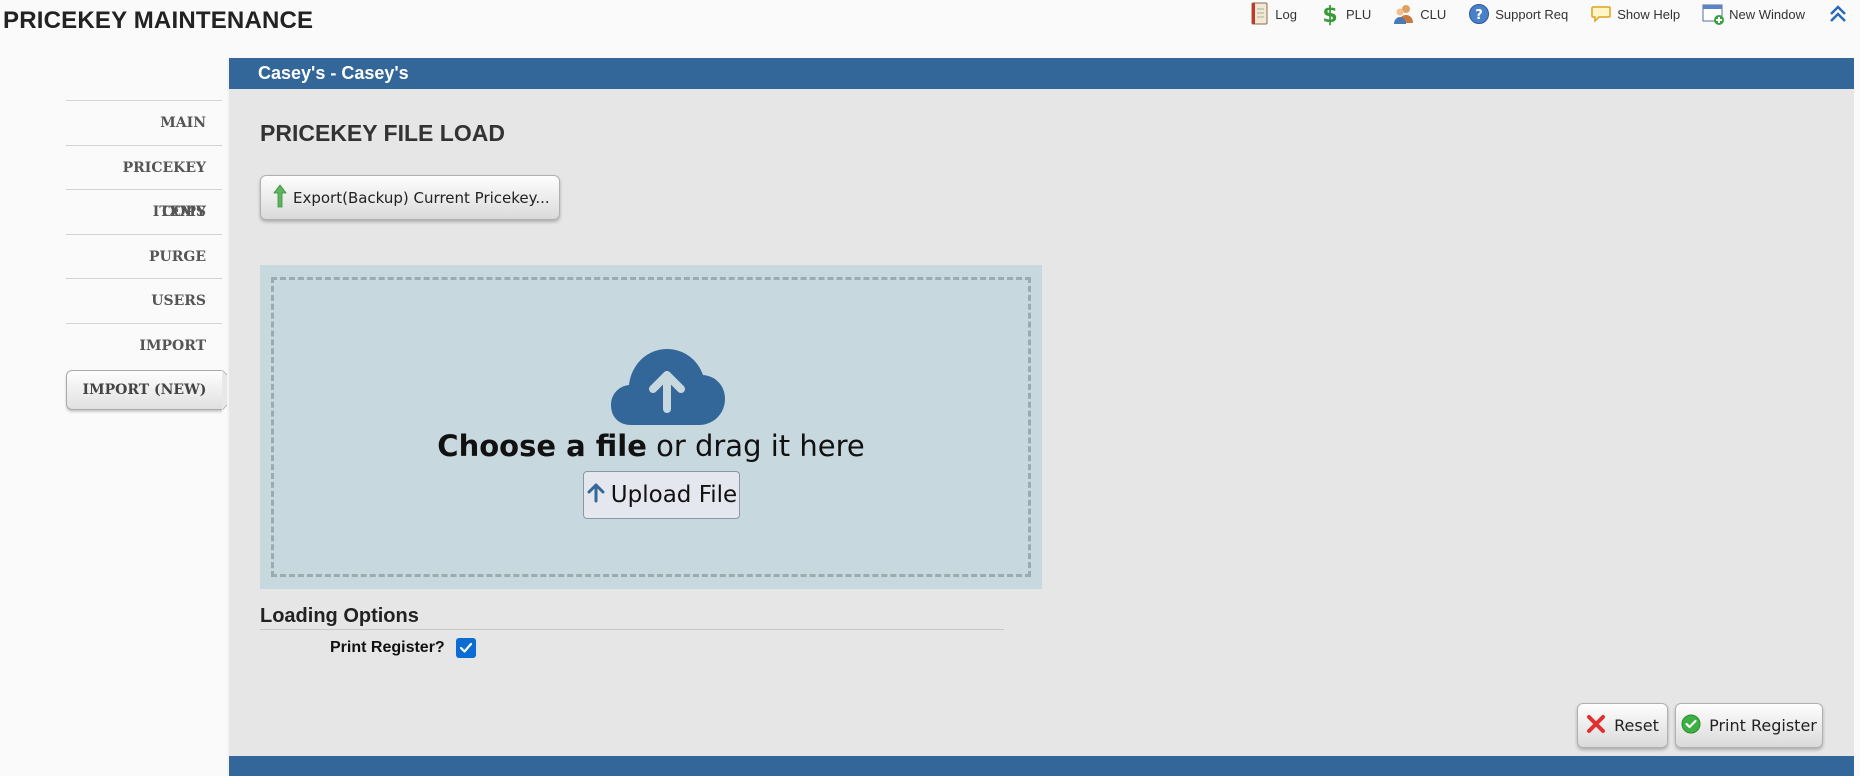 This screenshot has width=1860, height=776. What do you see at coordinates (1767, 14) in the screenshot?
I see `new-window-label: New Window` at bounding box center [1767, 14].